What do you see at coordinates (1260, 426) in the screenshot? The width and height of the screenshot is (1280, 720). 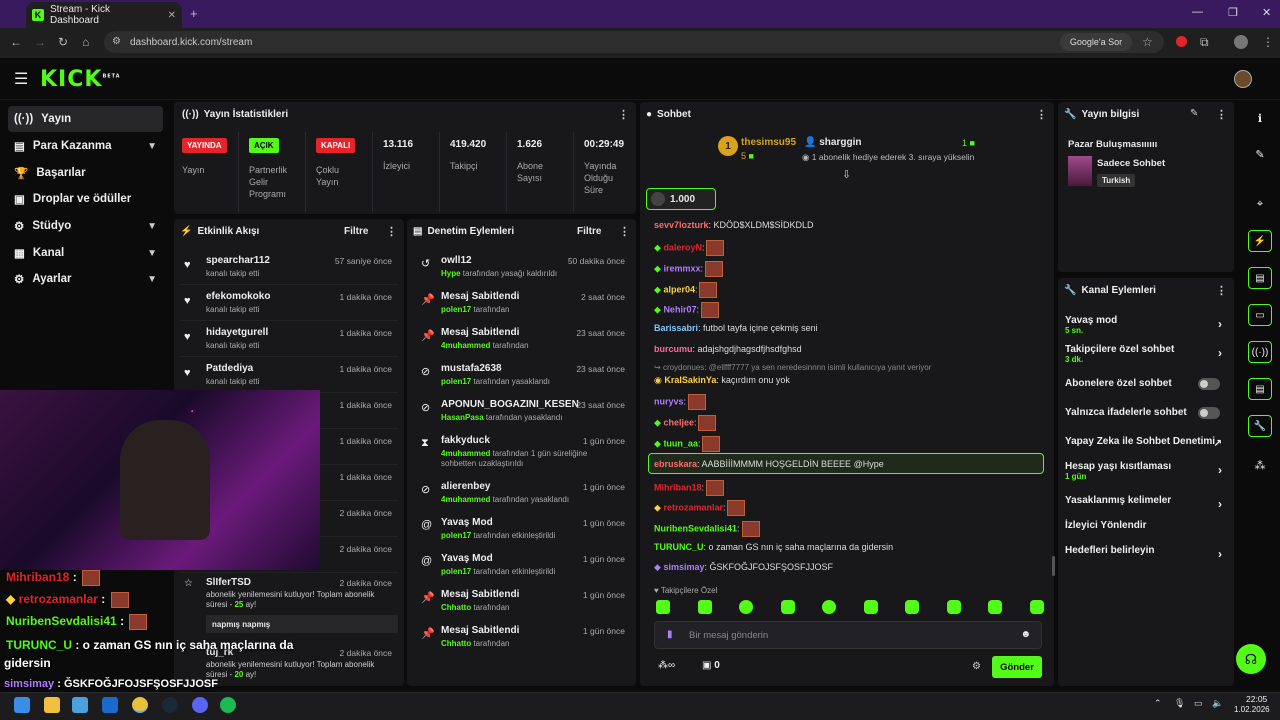 I see `wrench-shortcut-icon: 🔧` at bounding box center [1260, 426].